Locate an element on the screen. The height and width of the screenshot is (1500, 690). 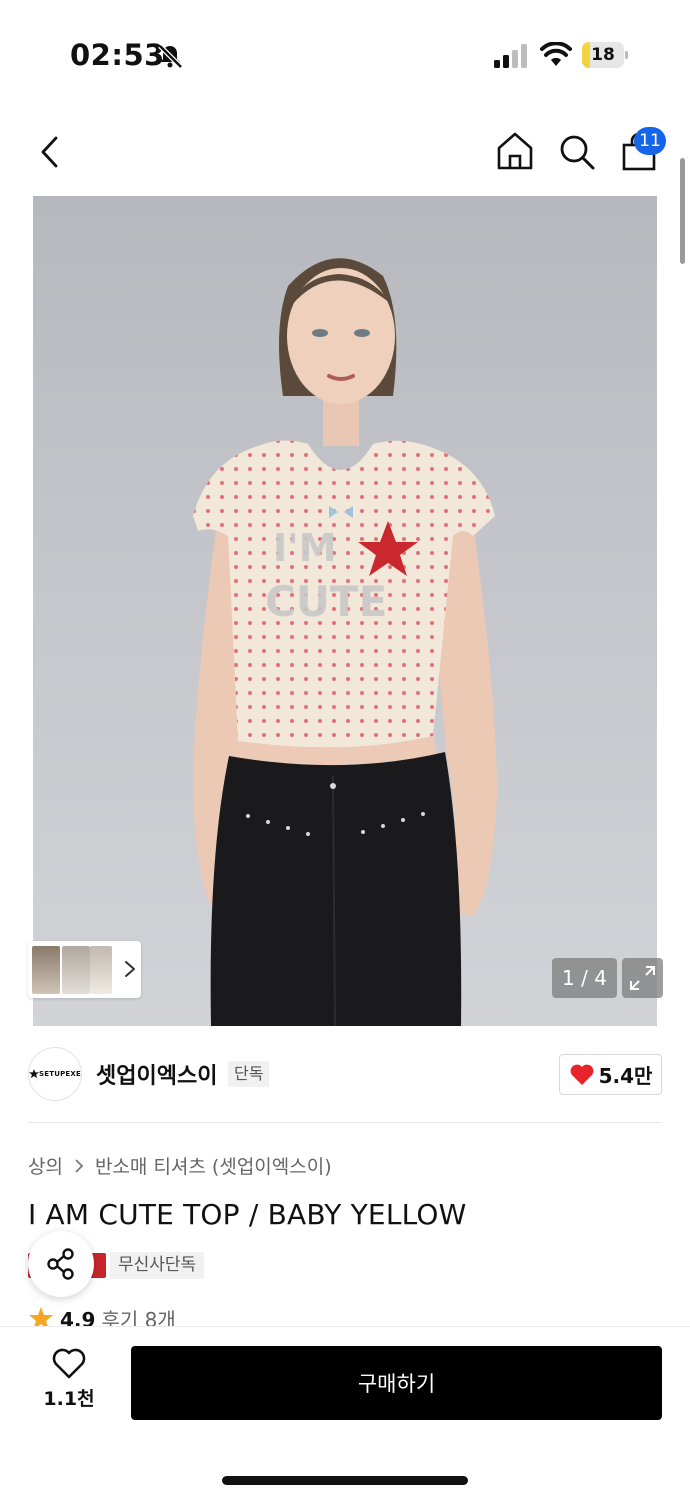
wishlist-button: 1.1천 is located at coordinates (69, 1383).